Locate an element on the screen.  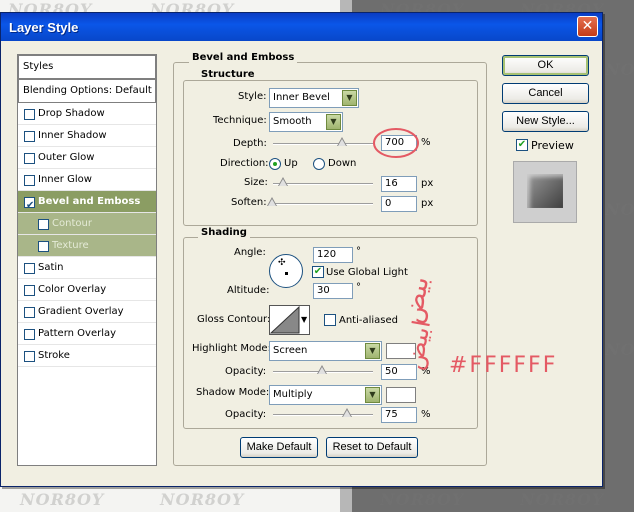
style-item-contour: Contour is located at coordinates (87, 224).